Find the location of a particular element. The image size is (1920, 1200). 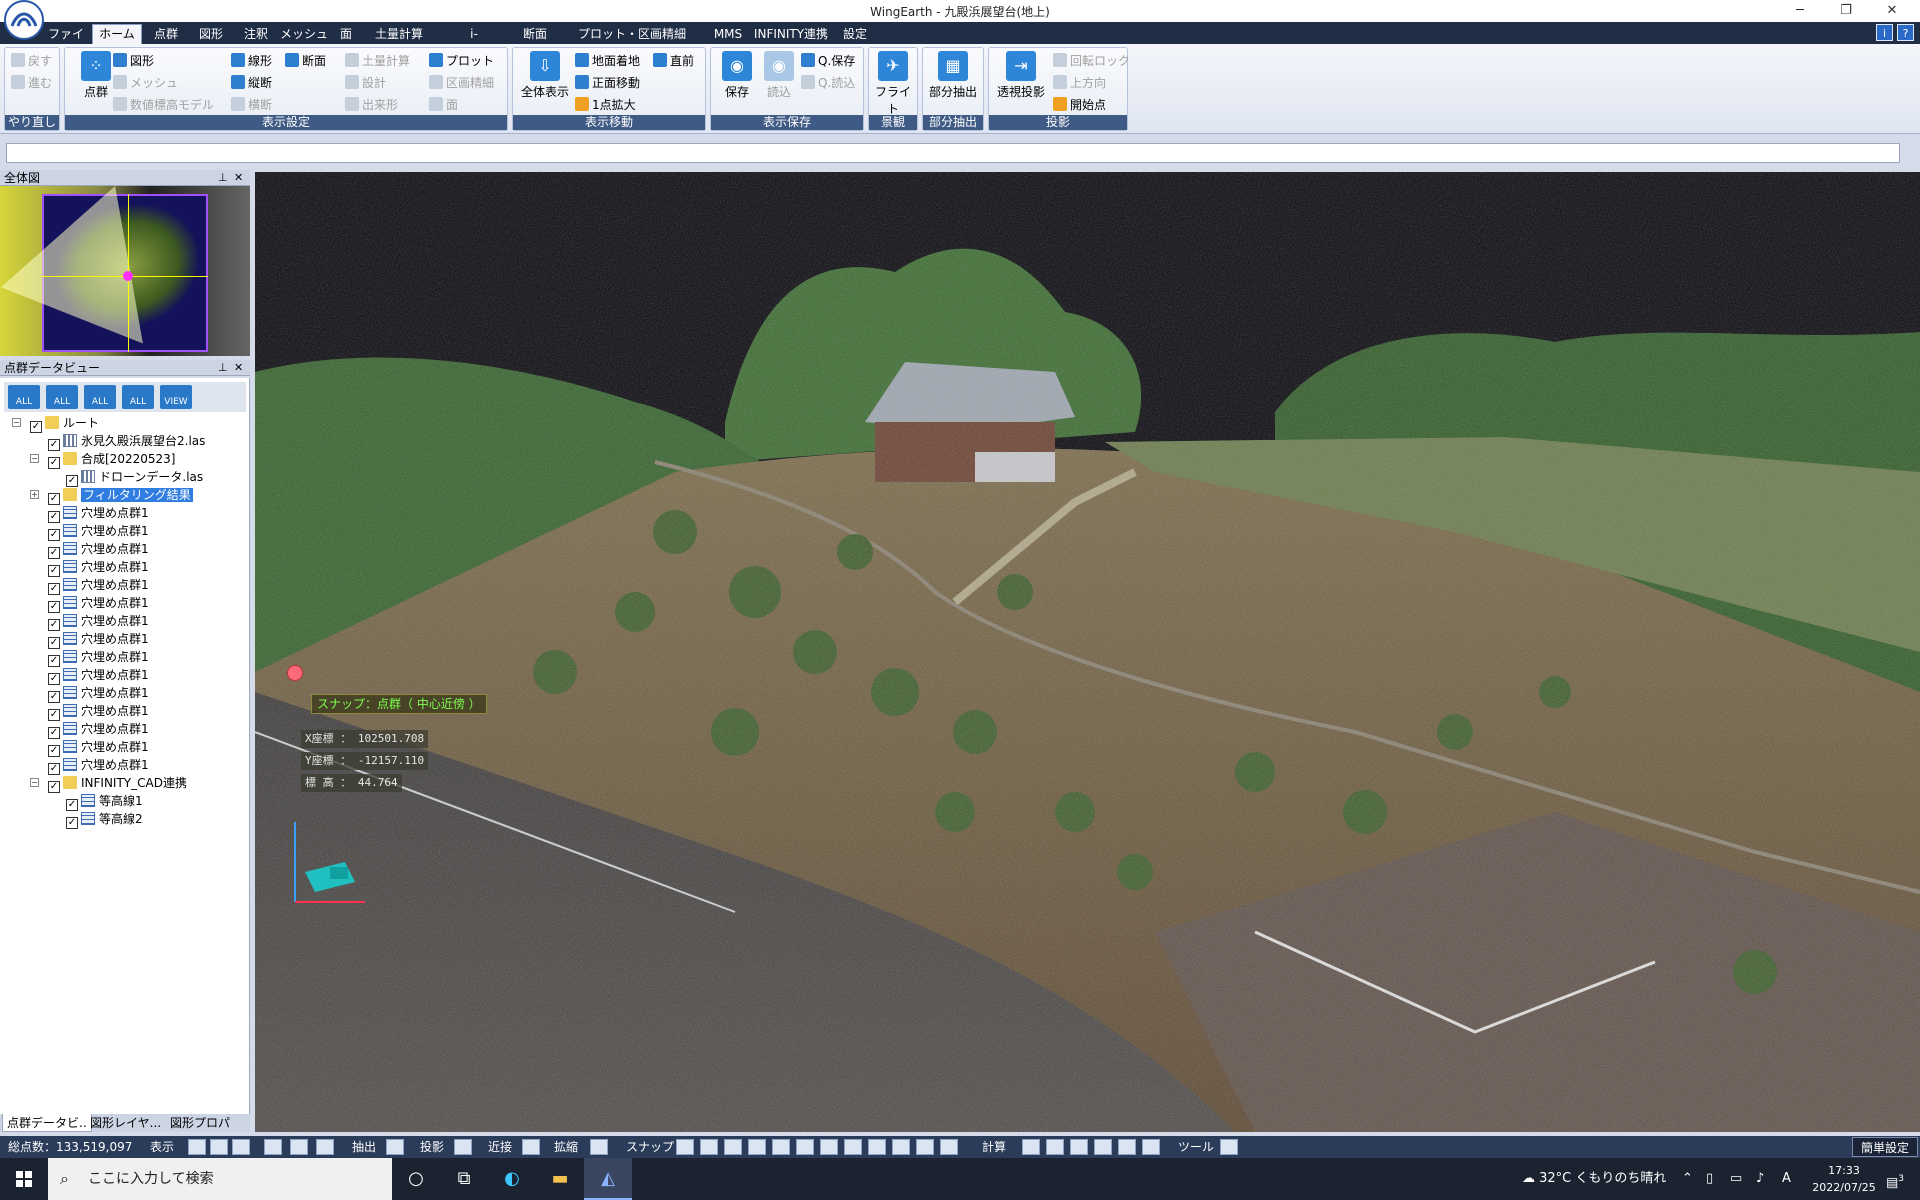

earthwork-button: 土量計算 is located at coordinates (377, 61).